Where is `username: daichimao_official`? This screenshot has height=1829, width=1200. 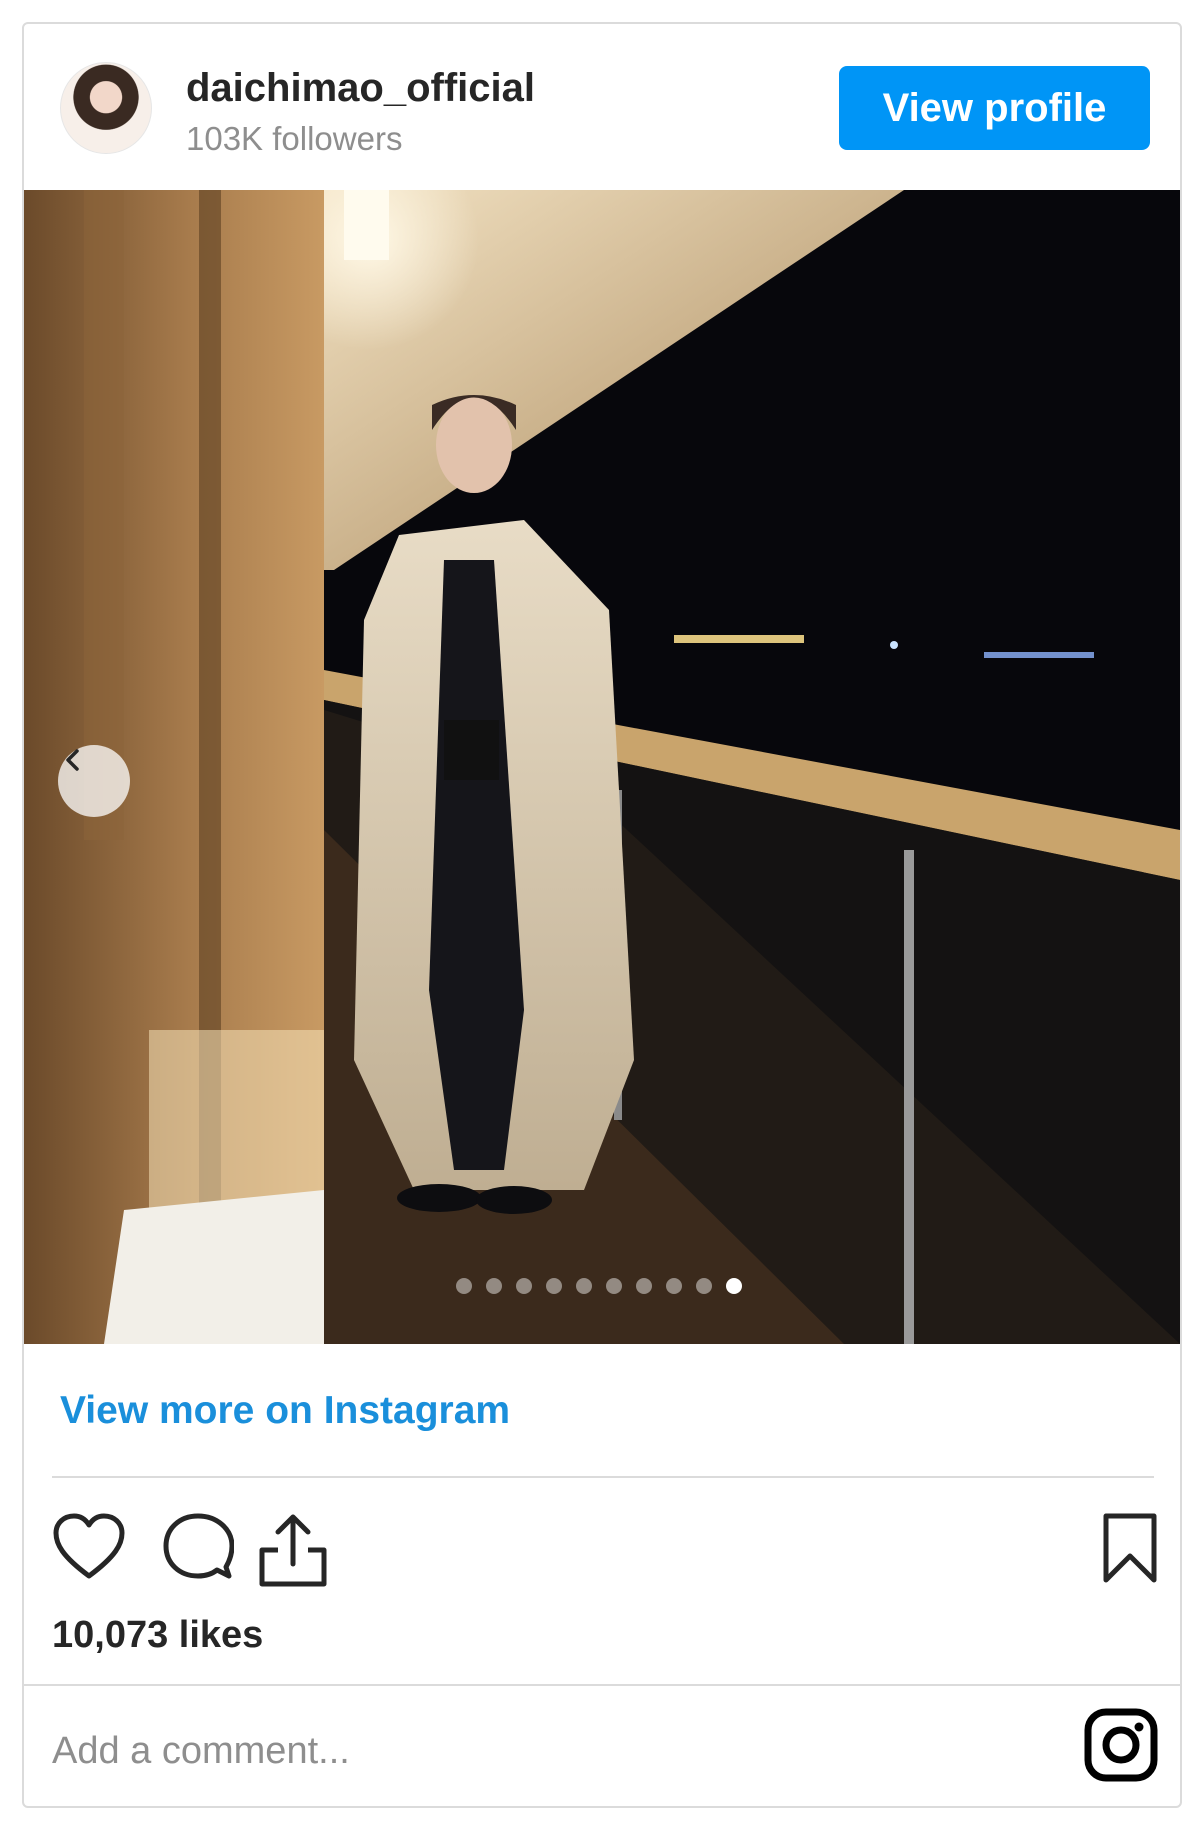 username: daichimao_official is located at coordinates (360, 88).